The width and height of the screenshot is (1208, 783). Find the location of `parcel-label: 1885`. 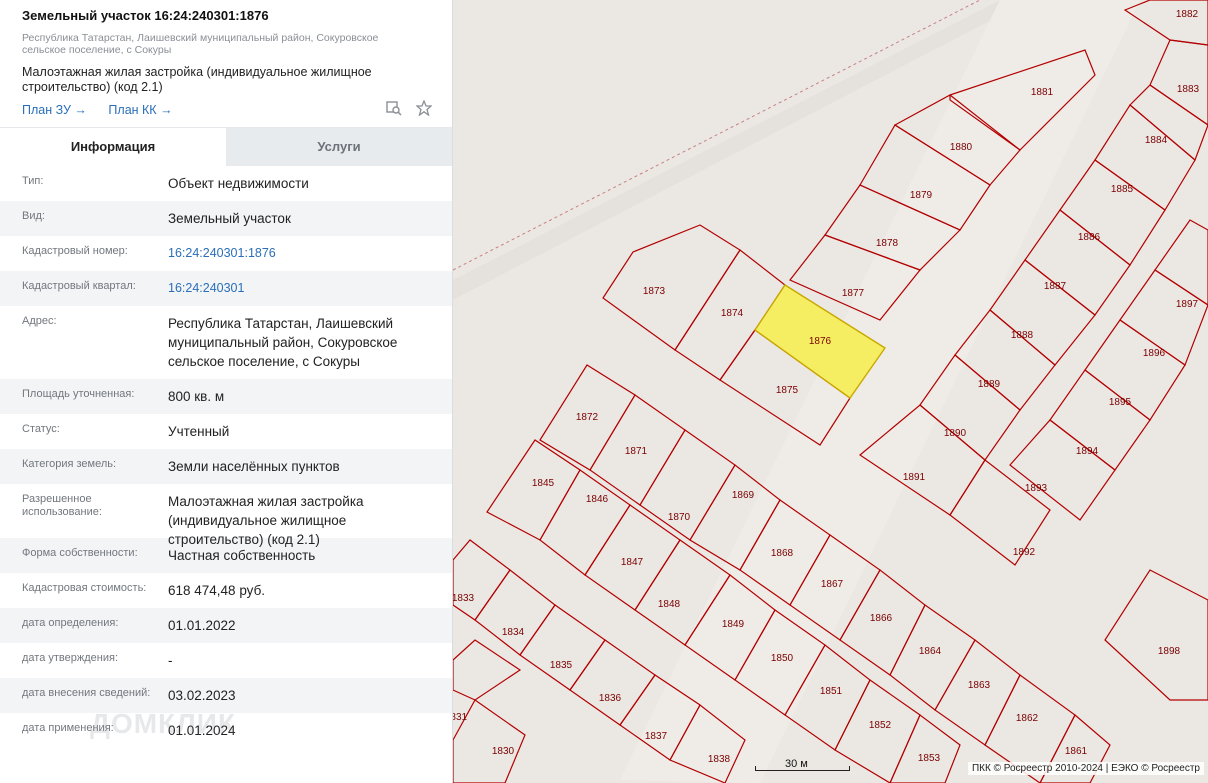

parcel-label: 1885 is located at coordinates (1122, 189).